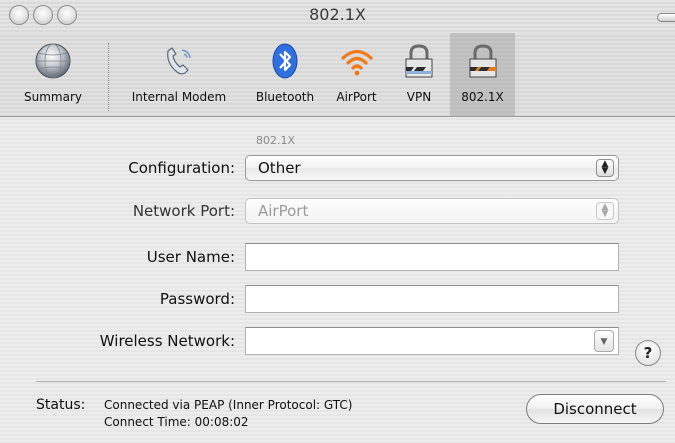 This screenshot has width=675, height=443. Describe the element at coordinates (285, 61) in the screenshot. I see `bluetooth-icon` at that location.